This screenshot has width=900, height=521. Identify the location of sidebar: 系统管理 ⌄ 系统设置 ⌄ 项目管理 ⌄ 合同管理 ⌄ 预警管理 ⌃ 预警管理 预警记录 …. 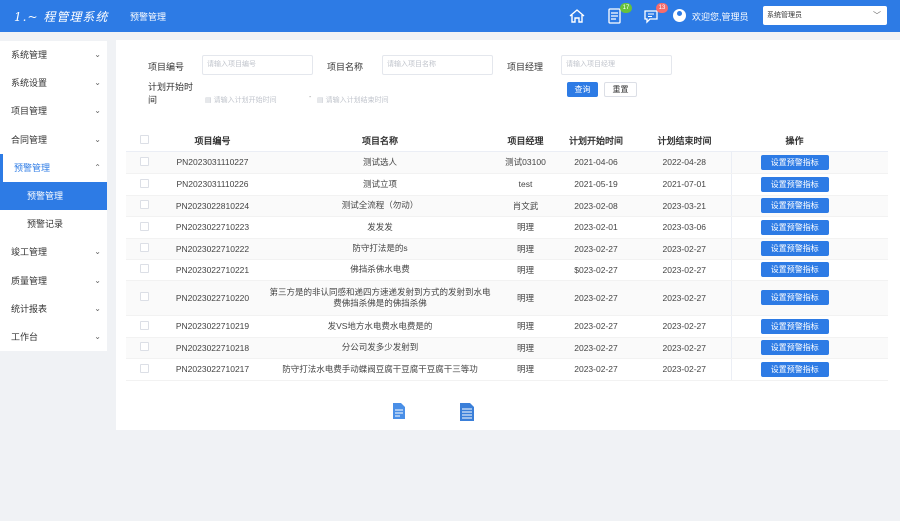
(53, 196).